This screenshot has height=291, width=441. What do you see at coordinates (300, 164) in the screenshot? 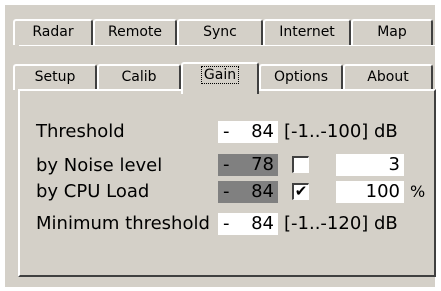
I see `noise-checkbox` at bounding box center [300, 164].